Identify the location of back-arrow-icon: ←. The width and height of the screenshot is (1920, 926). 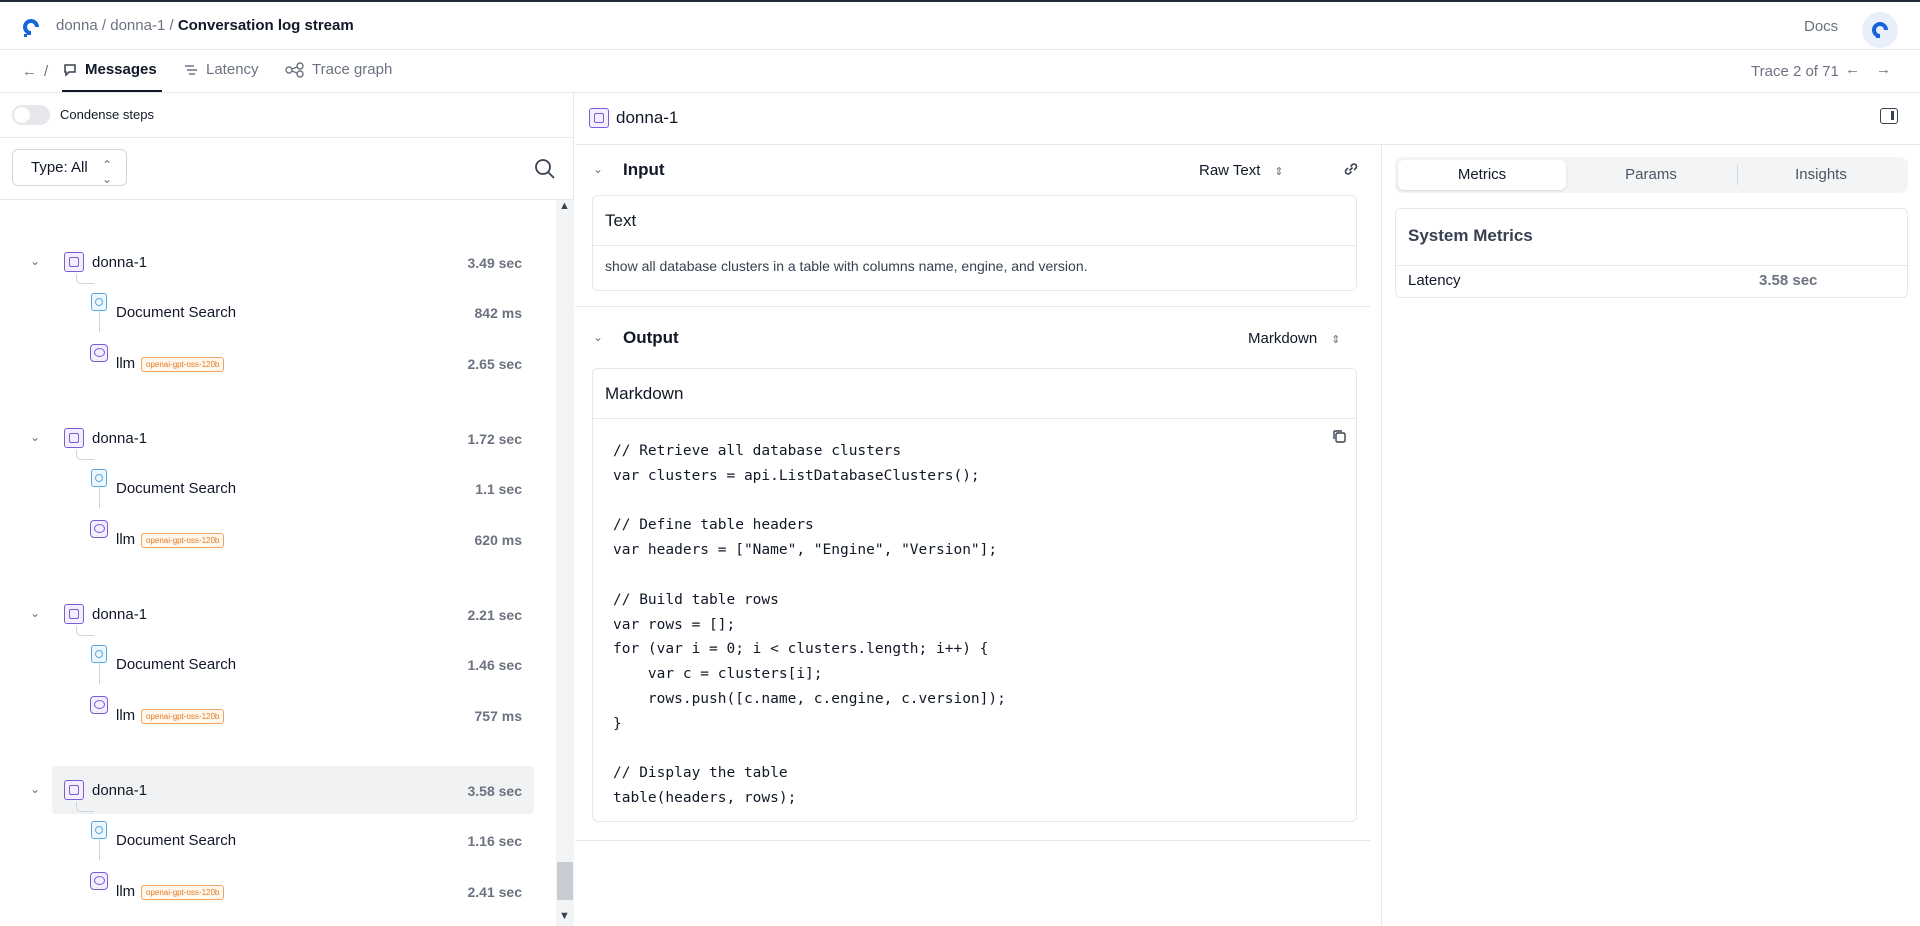
(29, 71).